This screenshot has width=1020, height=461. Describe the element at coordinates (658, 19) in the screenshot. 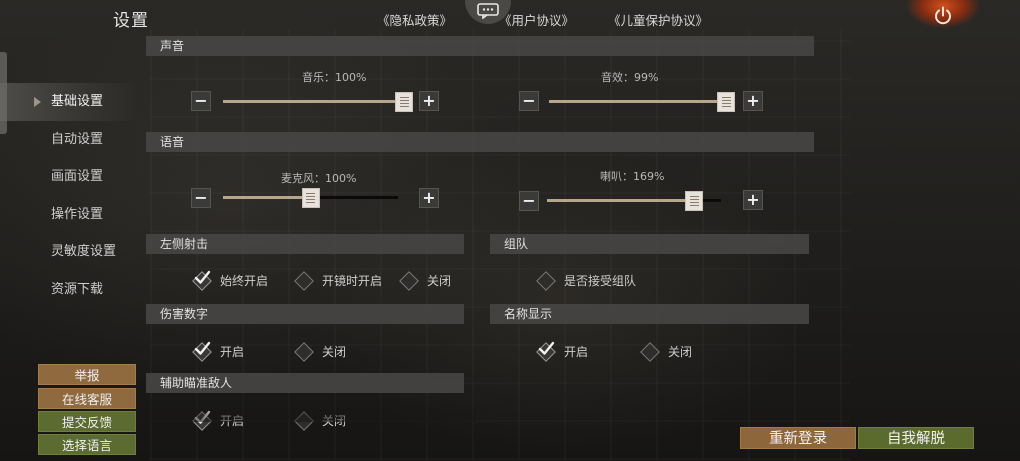

I see `child-protection-link: 《儿童保护协议》` at that location.